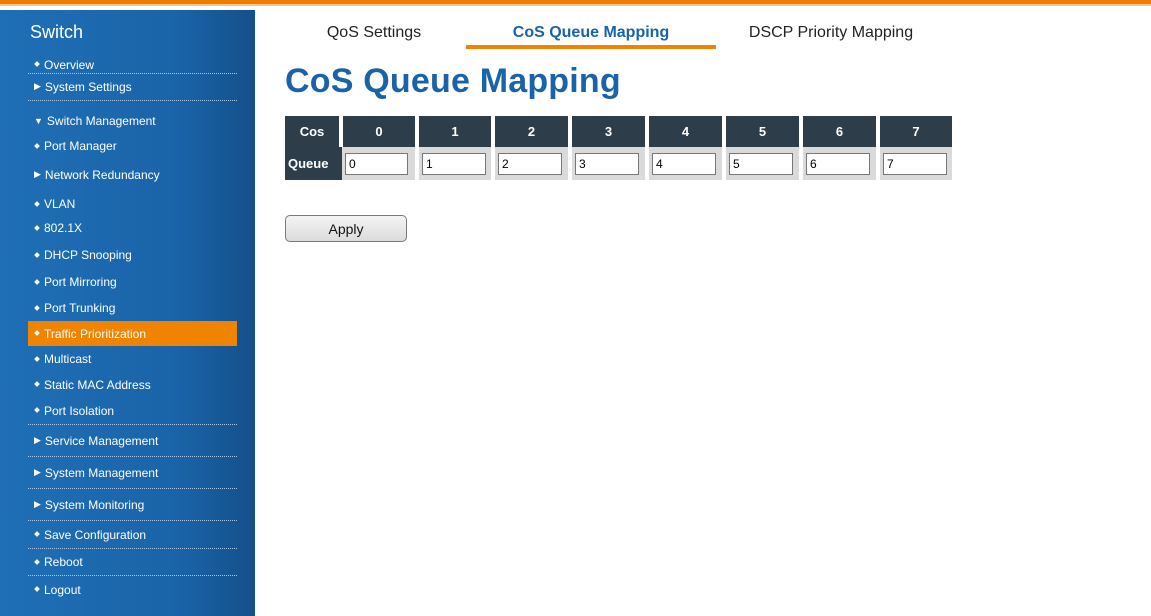 This screenshot has height=616, width=1151. What do you see at coordinates (69, 64) in the screenshot?
I see `sidebar-item-label: Overview` at bounding box center [69, 64].